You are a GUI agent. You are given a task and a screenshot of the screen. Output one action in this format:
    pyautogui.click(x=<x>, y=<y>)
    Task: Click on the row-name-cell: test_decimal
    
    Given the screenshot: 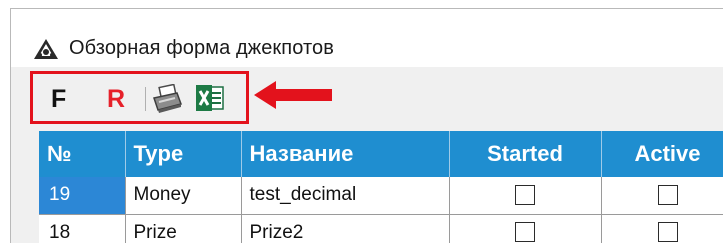 What is the action you would take?
    pyautogui.click(x=345, y=196)
    